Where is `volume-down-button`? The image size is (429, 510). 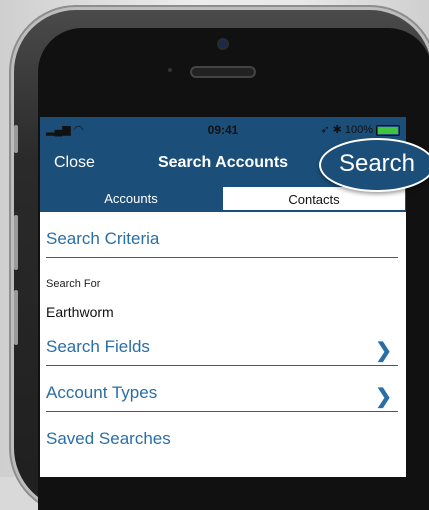
volume-down-button is located at coordinates (16, 317).